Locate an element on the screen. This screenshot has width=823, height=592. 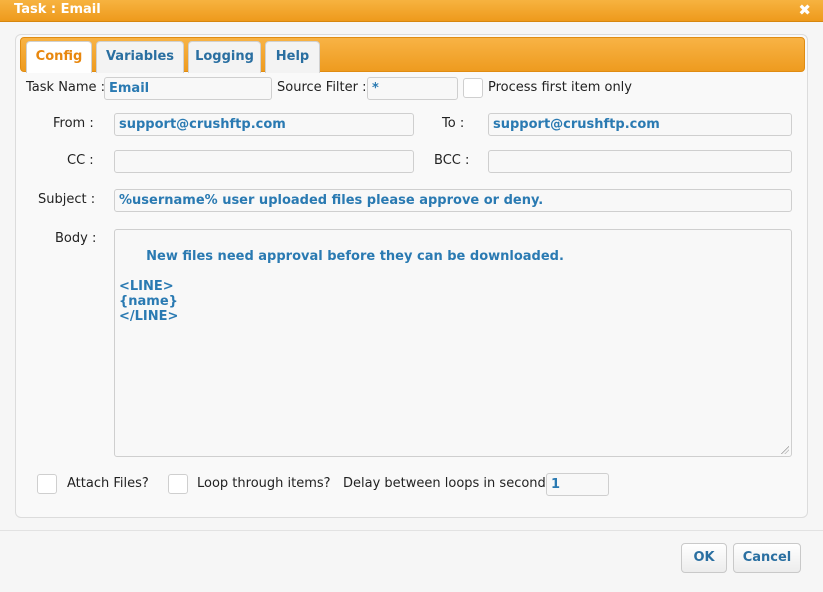
loop-items-checkbox is located at coordinates (178, 484).